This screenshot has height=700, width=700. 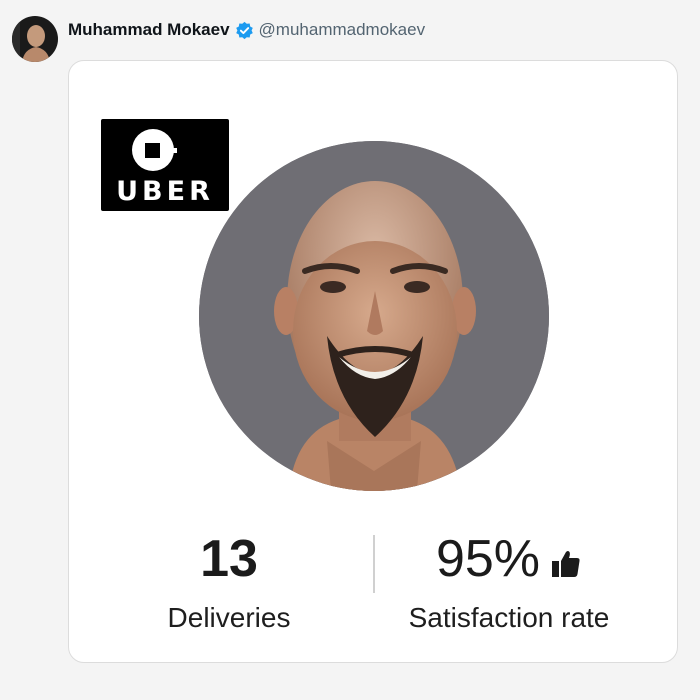 I want to click on deliveries-label: Deliveries, so click(x=229, y=617).